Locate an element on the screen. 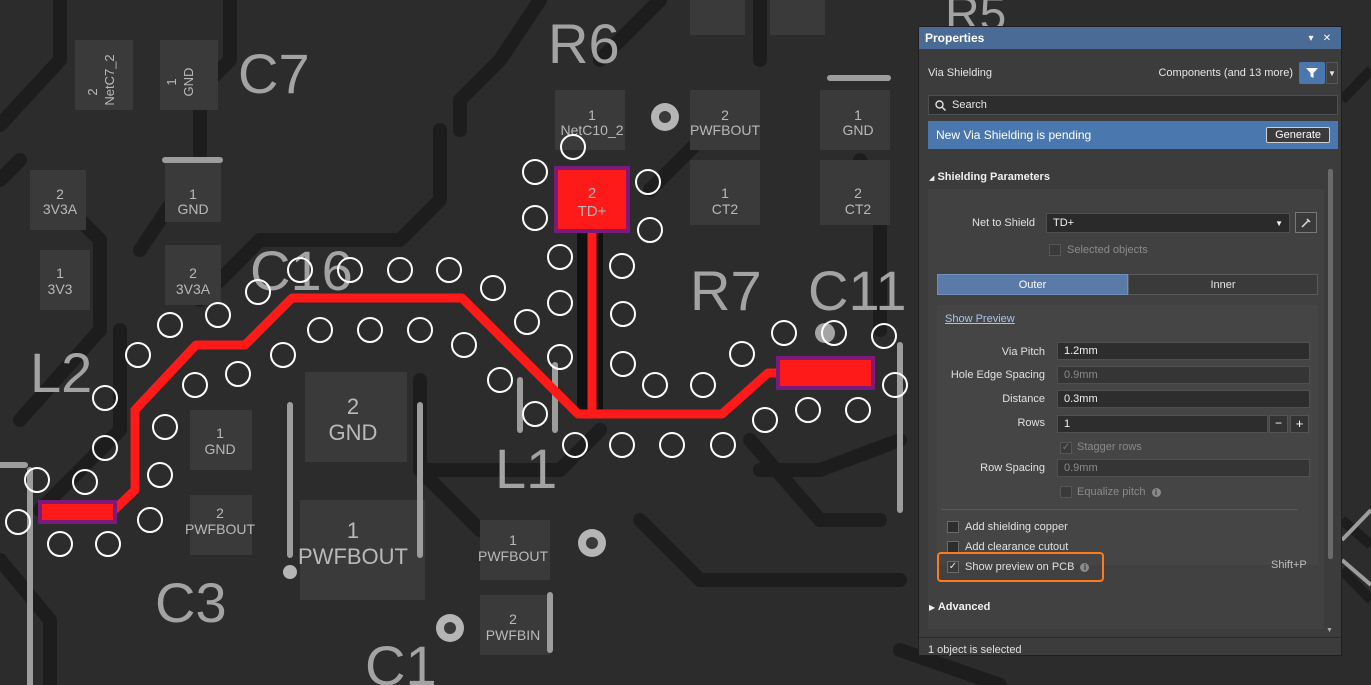 This screenshot has height=685, width=1371. designator-l2: L2 is located at coordinates (61, 372).